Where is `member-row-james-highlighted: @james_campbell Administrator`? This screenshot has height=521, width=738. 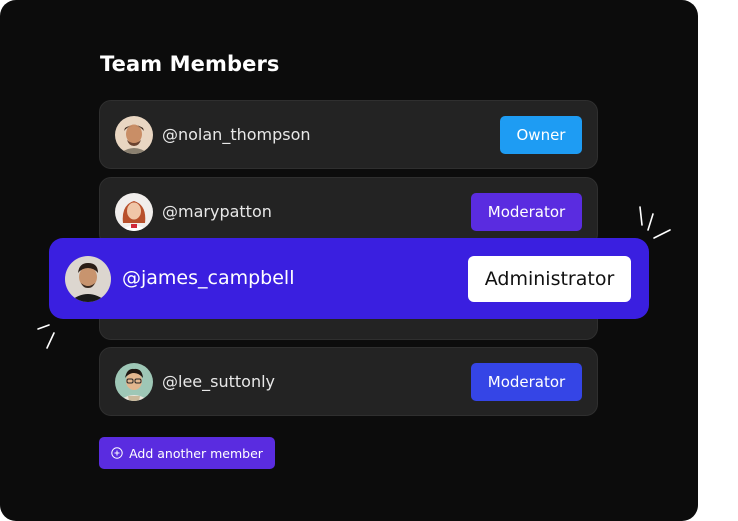 member-row-james-highlighted: @james_campbell Administrator is located at coordinates (349, 278).